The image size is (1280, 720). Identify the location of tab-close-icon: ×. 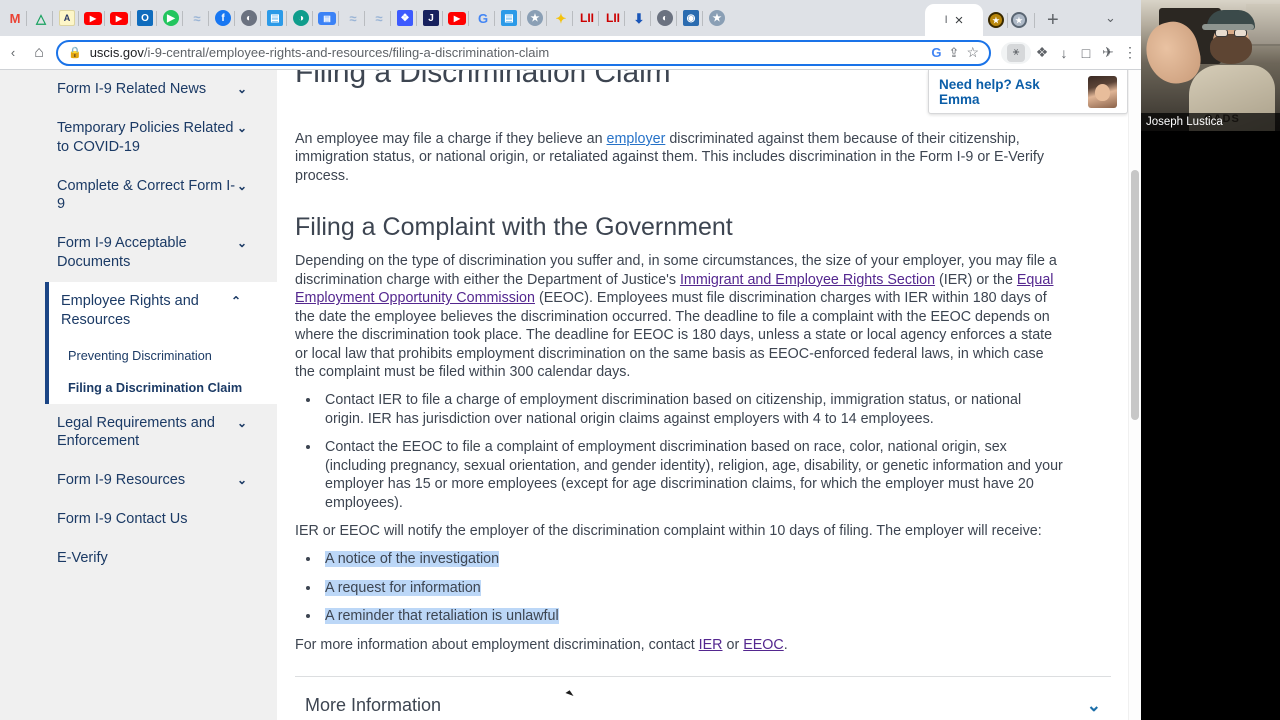
(959, 20).